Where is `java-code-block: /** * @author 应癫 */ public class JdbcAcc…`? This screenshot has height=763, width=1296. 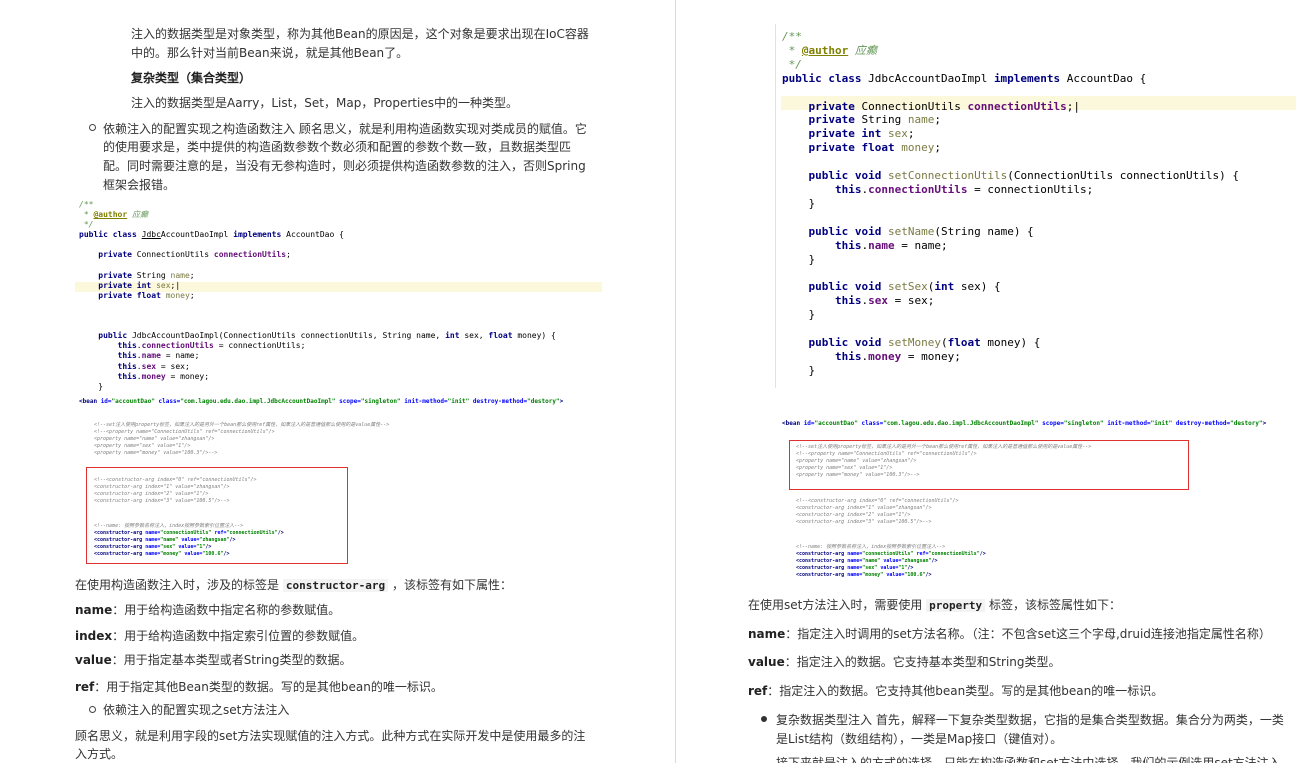
java-code-block: /** * @author 应癫 */ public class JdbcAcc… is located at coordinates (317, 295).